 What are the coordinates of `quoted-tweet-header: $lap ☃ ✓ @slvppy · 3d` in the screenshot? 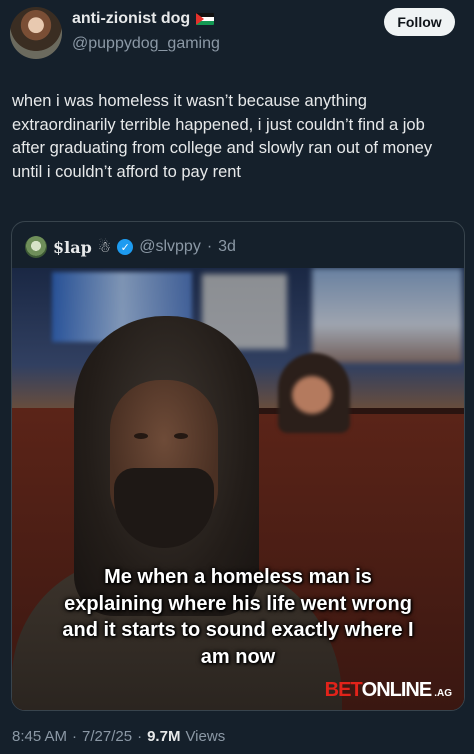 It's located at (130, 247).